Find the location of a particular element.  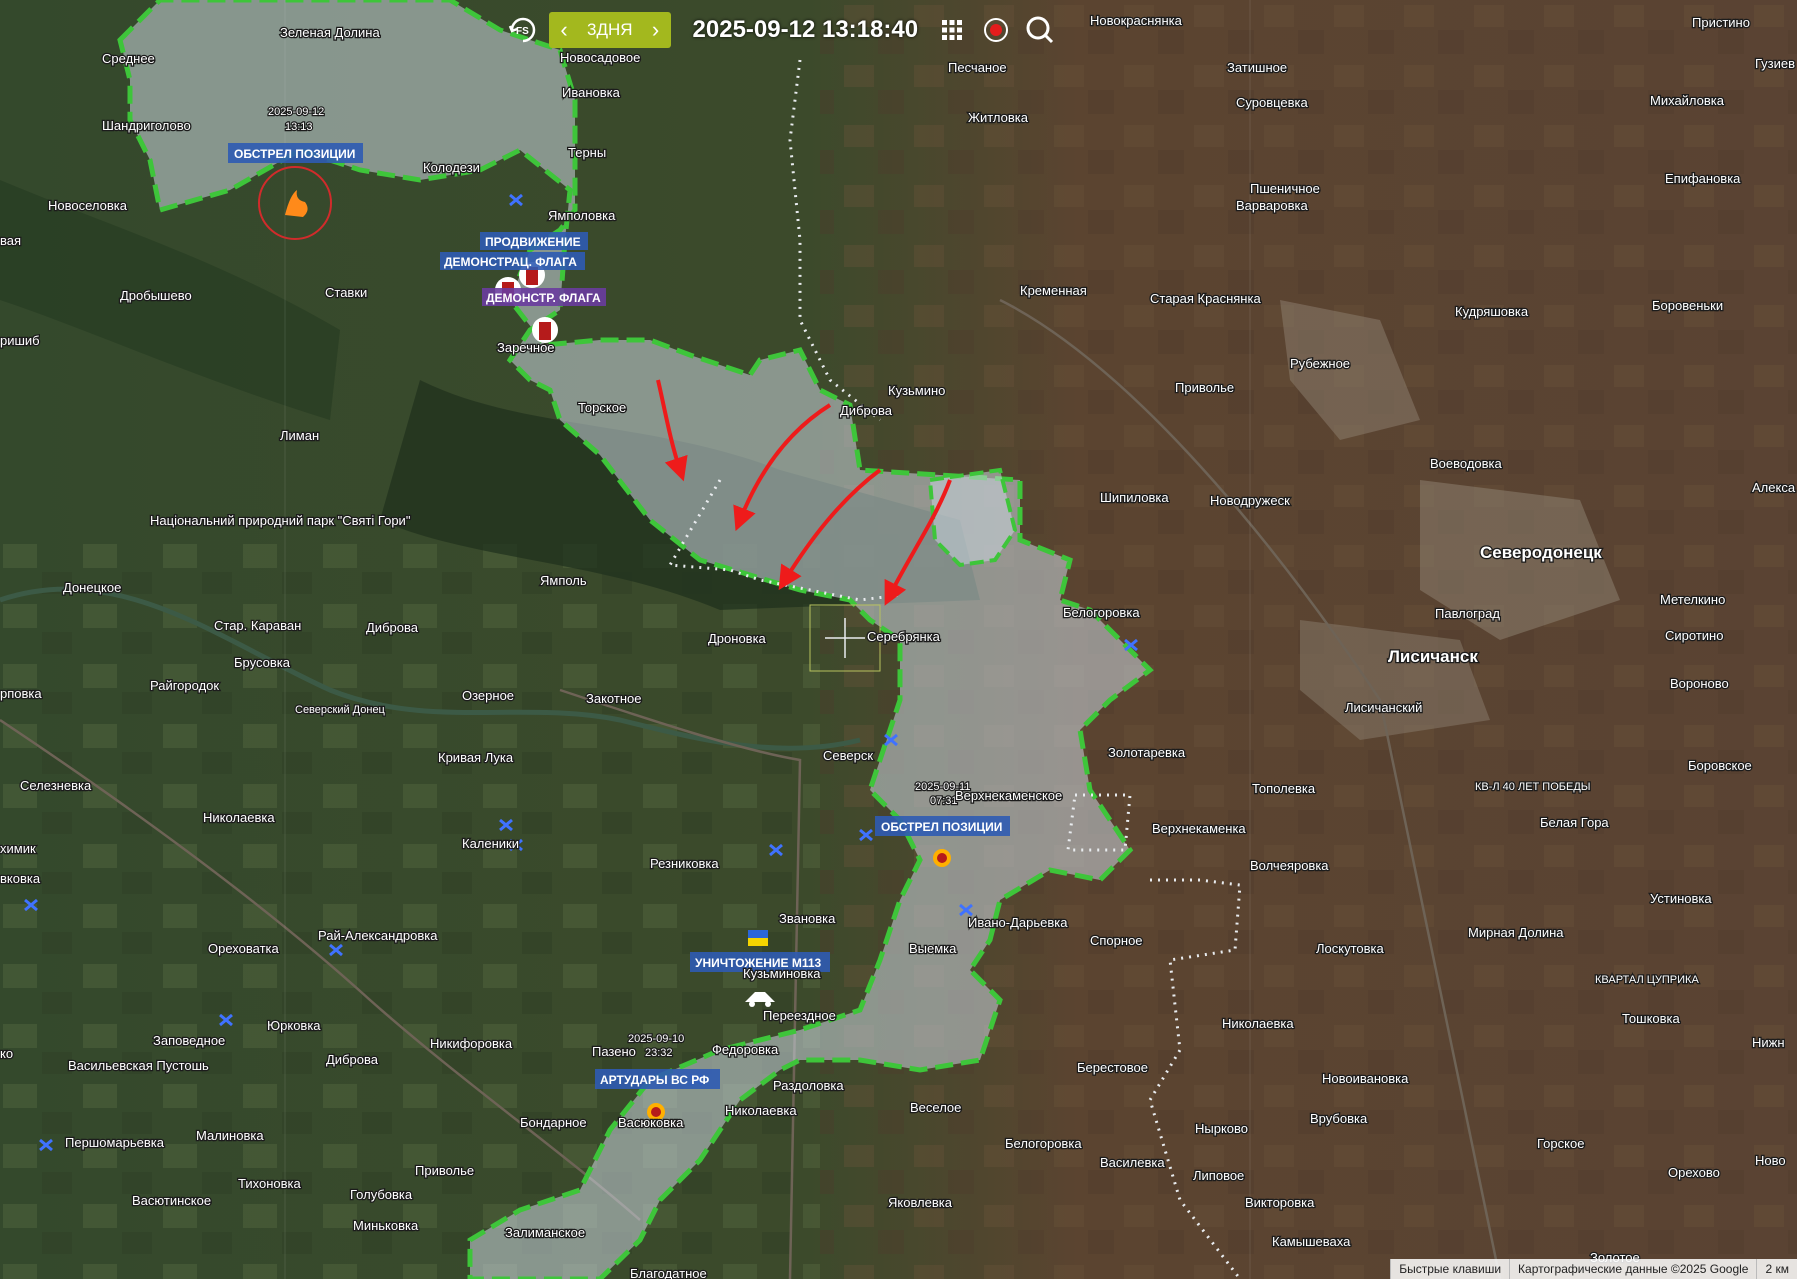

grid-icon is located at coordinates (952, 30).